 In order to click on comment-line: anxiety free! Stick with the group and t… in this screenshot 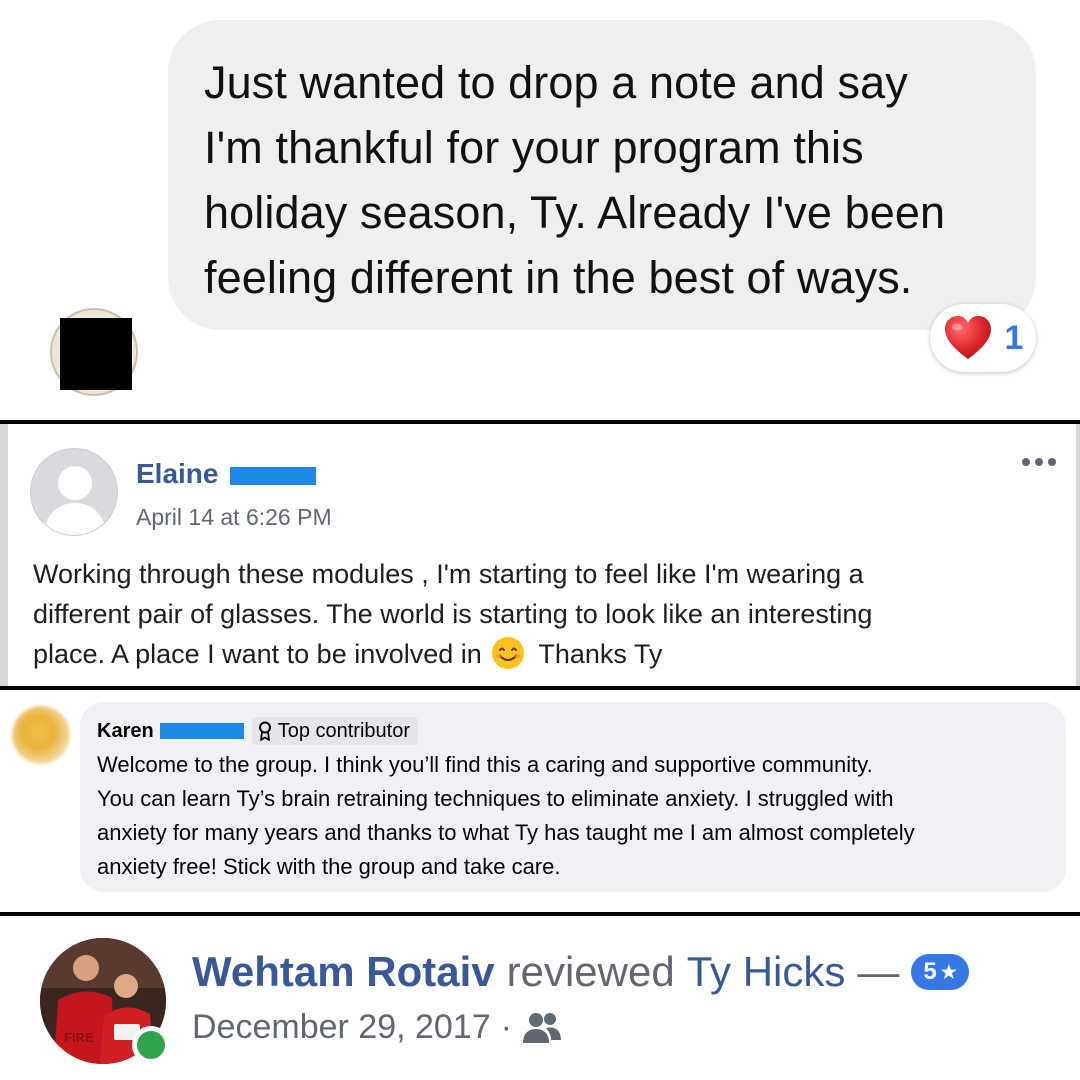, I will do `click(329, 866)`.